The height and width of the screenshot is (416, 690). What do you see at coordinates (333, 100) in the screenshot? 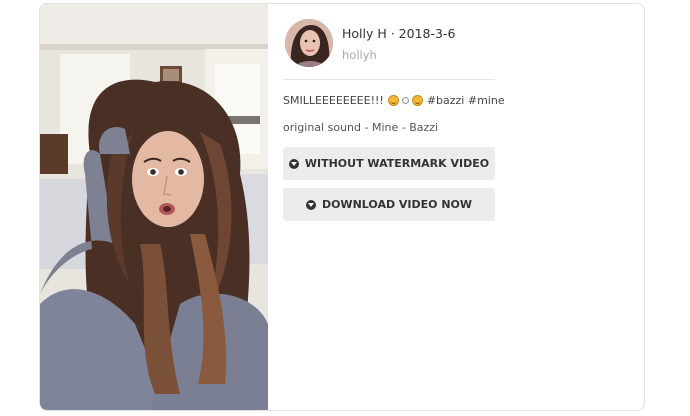
I see `description-text: SMILLEEEEEEEE!!!` at bounding box center [333, 100].